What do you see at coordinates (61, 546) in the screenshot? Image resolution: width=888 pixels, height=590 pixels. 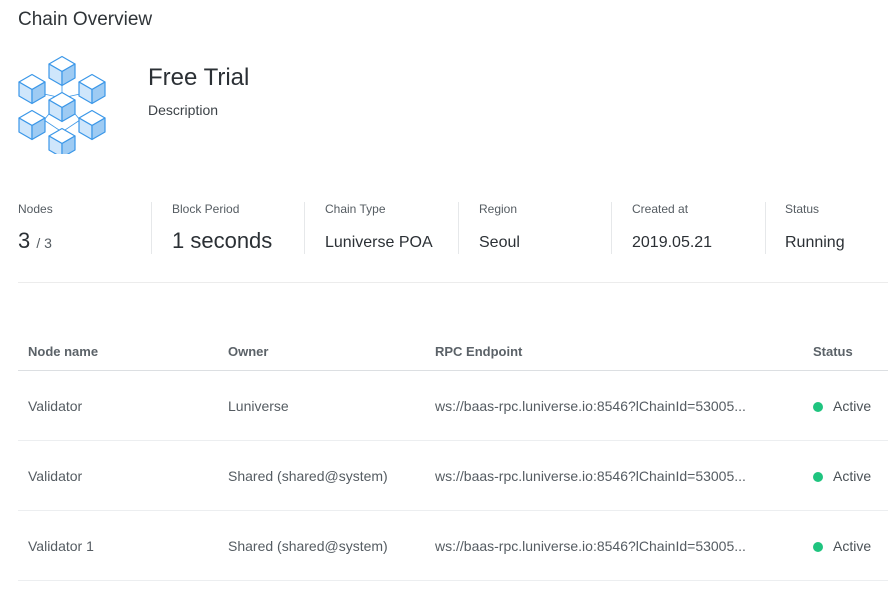 I see `node-name-cell: Validator 1` at bounding box center [61, 546].